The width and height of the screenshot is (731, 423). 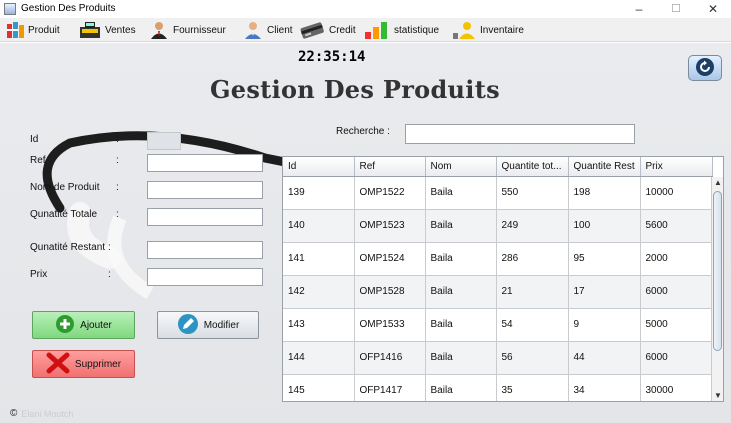 I want to click on table-row: 139 OMP1522 Baila 550 198 10000, so click(x=498, y=193).